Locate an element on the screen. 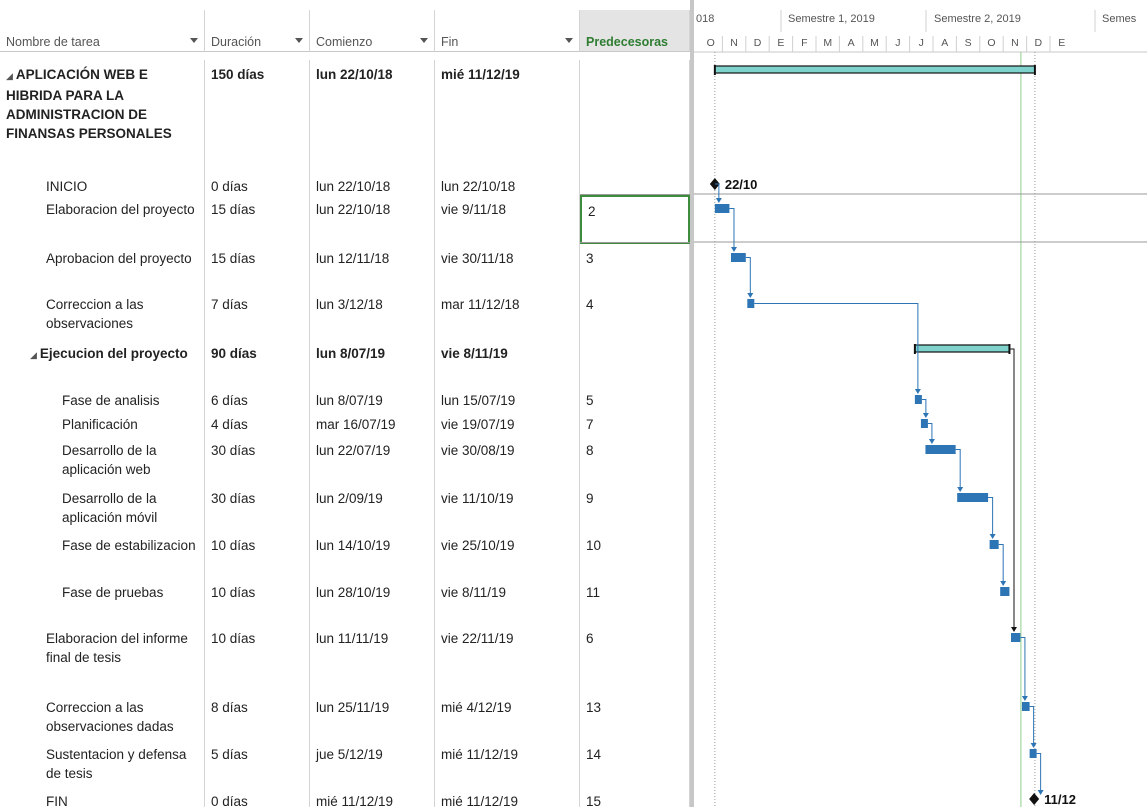 The width and height of the screenshot is (1147, 807). task-cell-start: lun 14/10/19 is located at coordinates (372, 554).